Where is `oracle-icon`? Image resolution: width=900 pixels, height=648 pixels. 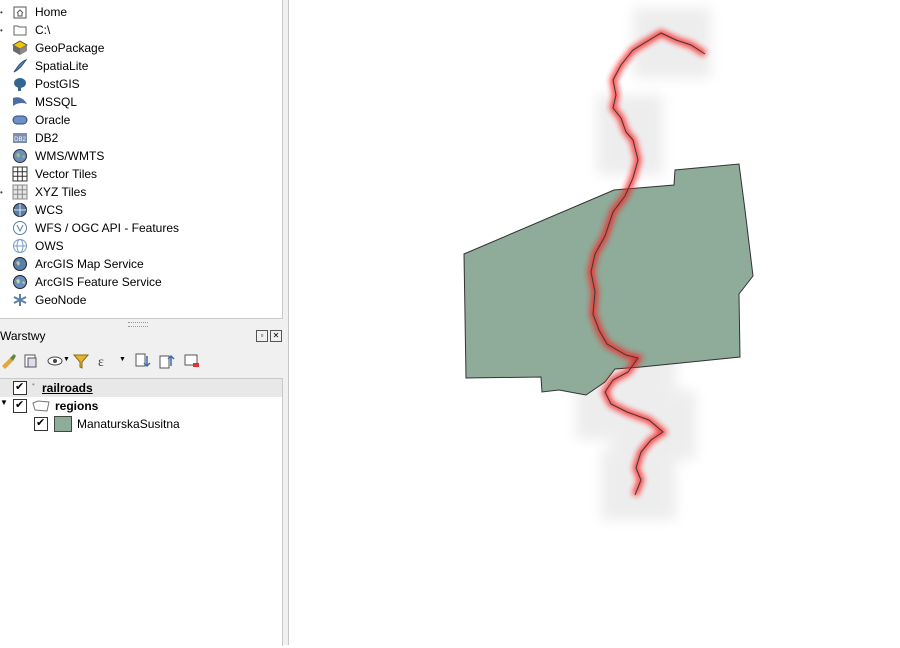 oracle-icon is located at coordinates (20, 120).